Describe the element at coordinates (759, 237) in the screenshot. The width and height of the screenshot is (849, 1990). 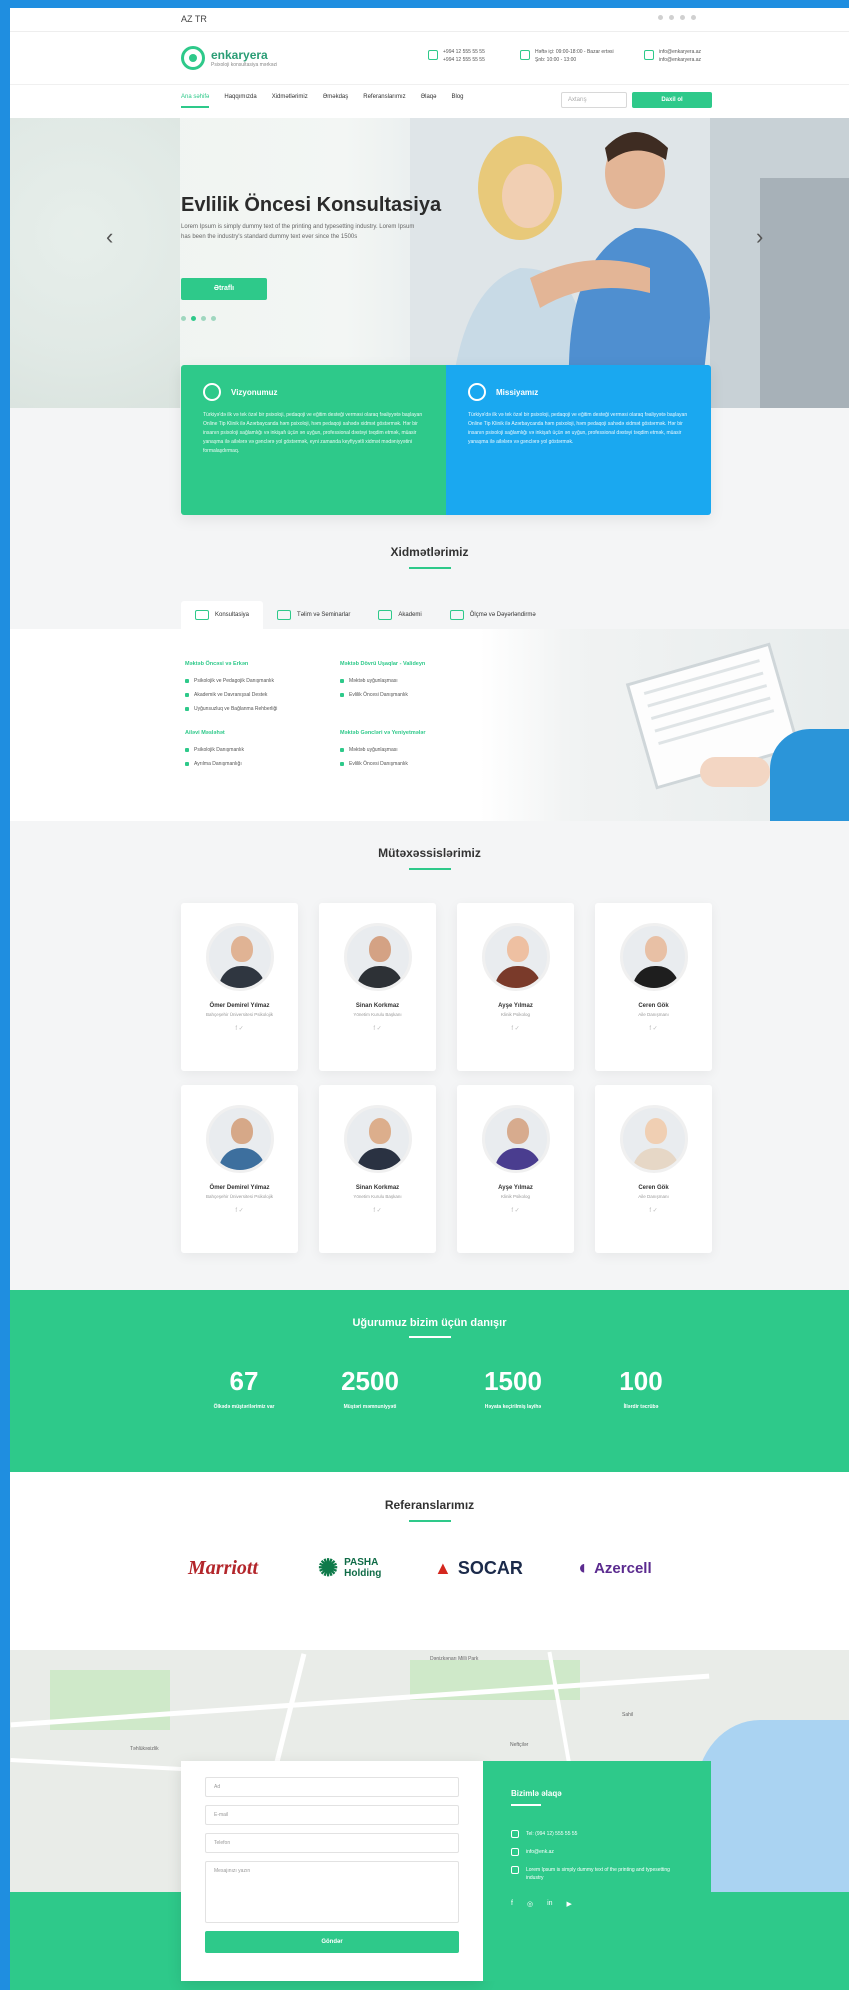
I see `slider-next-icon: ›` at that location.